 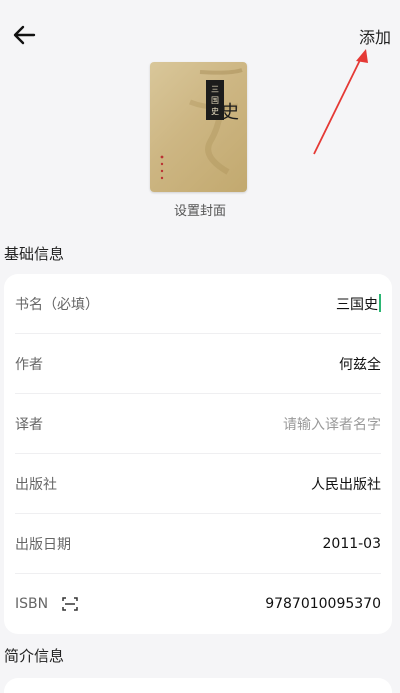 What do you see at coordinates (57, 304) in the screenshot?
I see `field-label: 书名（必填）` at bounding box center [57, 304].